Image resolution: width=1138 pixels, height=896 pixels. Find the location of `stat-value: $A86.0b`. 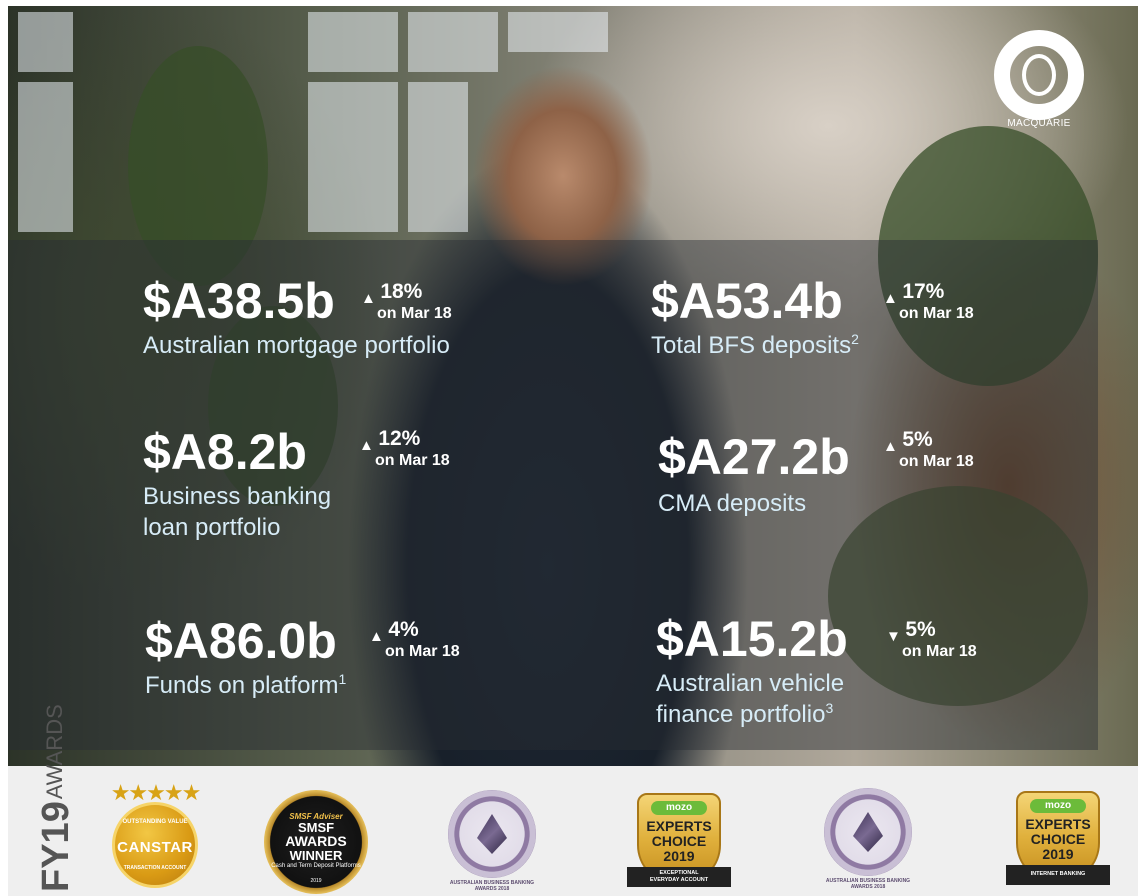

stat-value: $A86.0b is located at coordinates (241, 641).